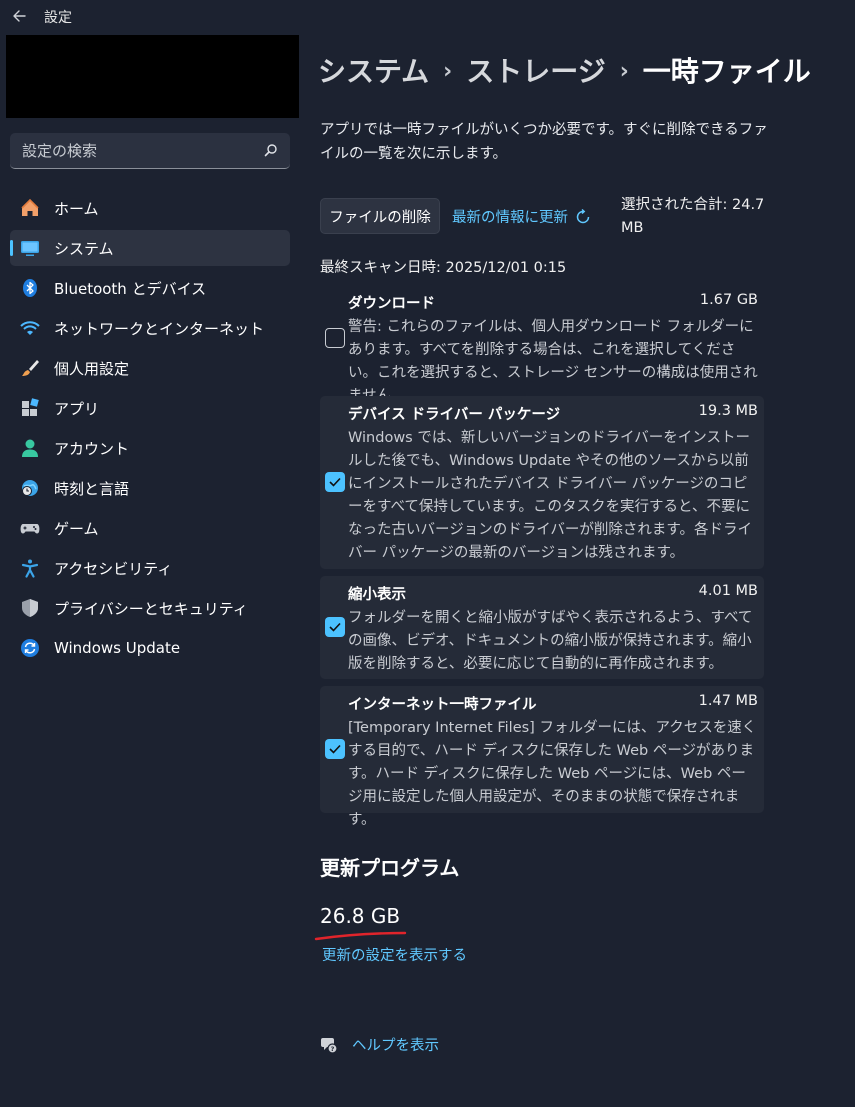 This screenshot has width=855, height=1107. Describe the element at coordinates (150, 408) in the screenshot. I see `sidebar-item-apps: アプリ` at that location.